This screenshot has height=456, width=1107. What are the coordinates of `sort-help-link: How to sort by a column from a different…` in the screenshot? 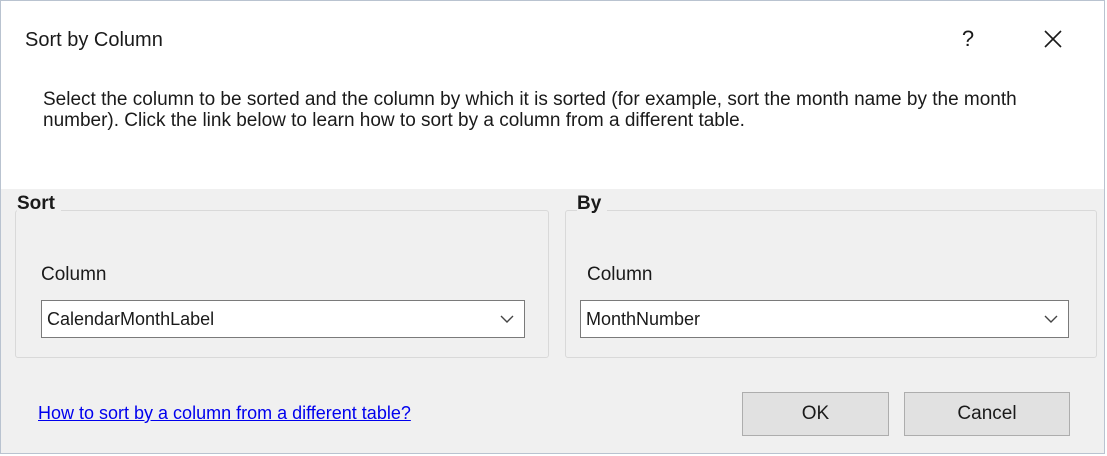 It's located at (224, 413).